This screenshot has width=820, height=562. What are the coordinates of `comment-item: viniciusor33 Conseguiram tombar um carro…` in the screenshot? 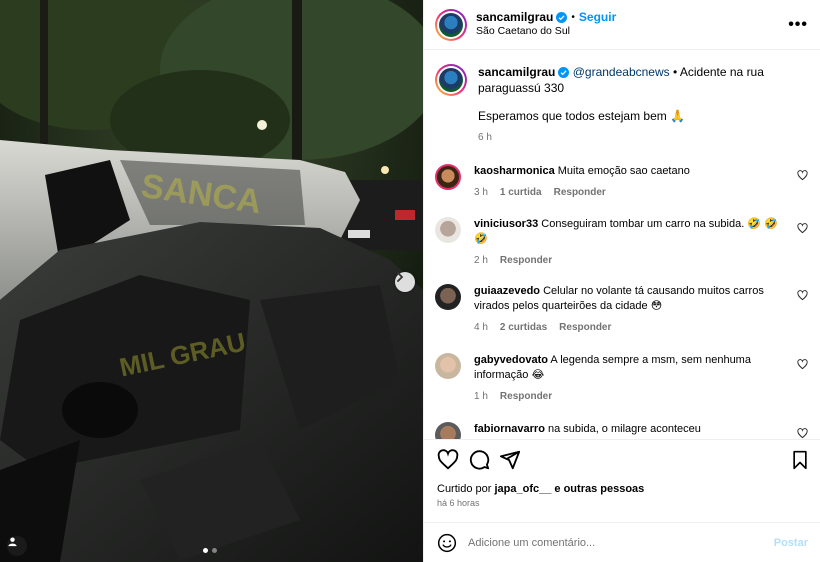 It's located at (621, 242).